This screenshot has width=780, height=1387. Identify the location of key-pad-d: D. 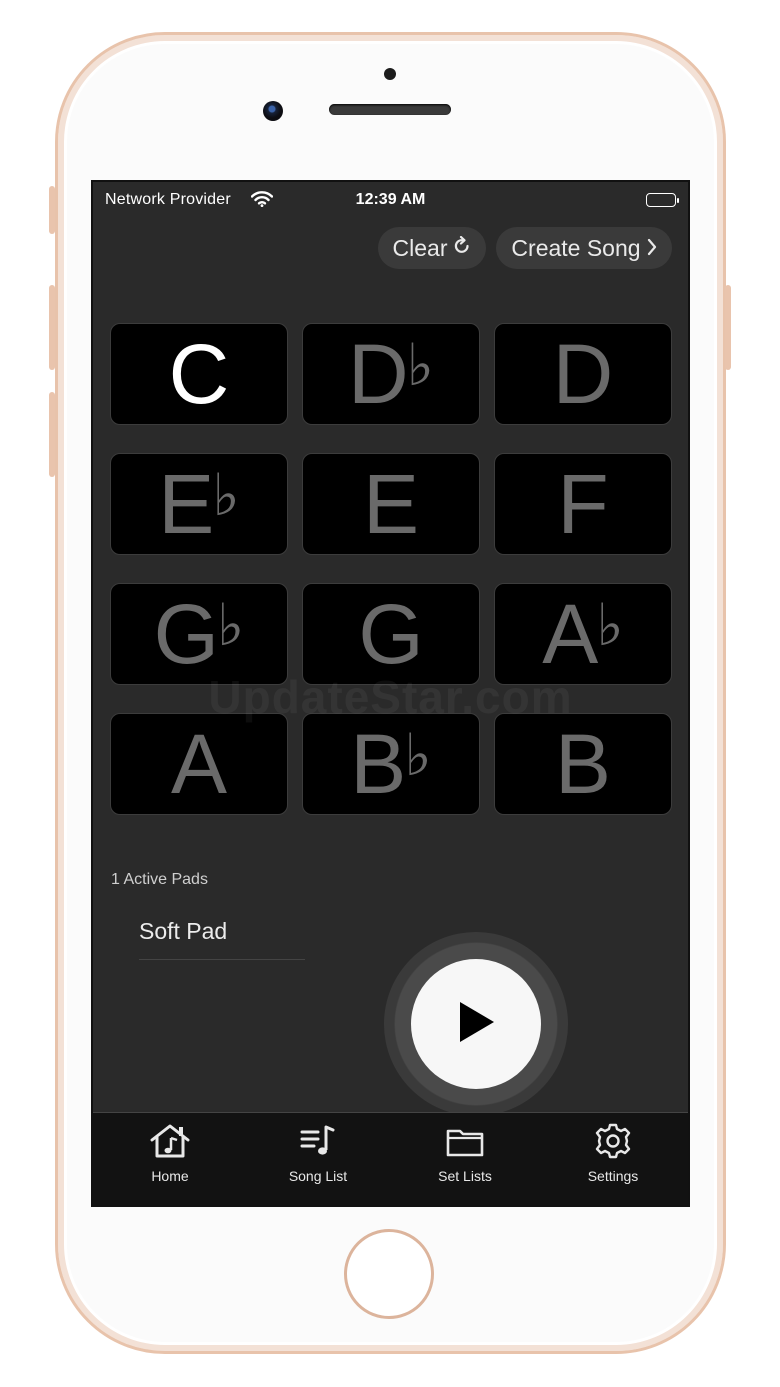
(583, 374).